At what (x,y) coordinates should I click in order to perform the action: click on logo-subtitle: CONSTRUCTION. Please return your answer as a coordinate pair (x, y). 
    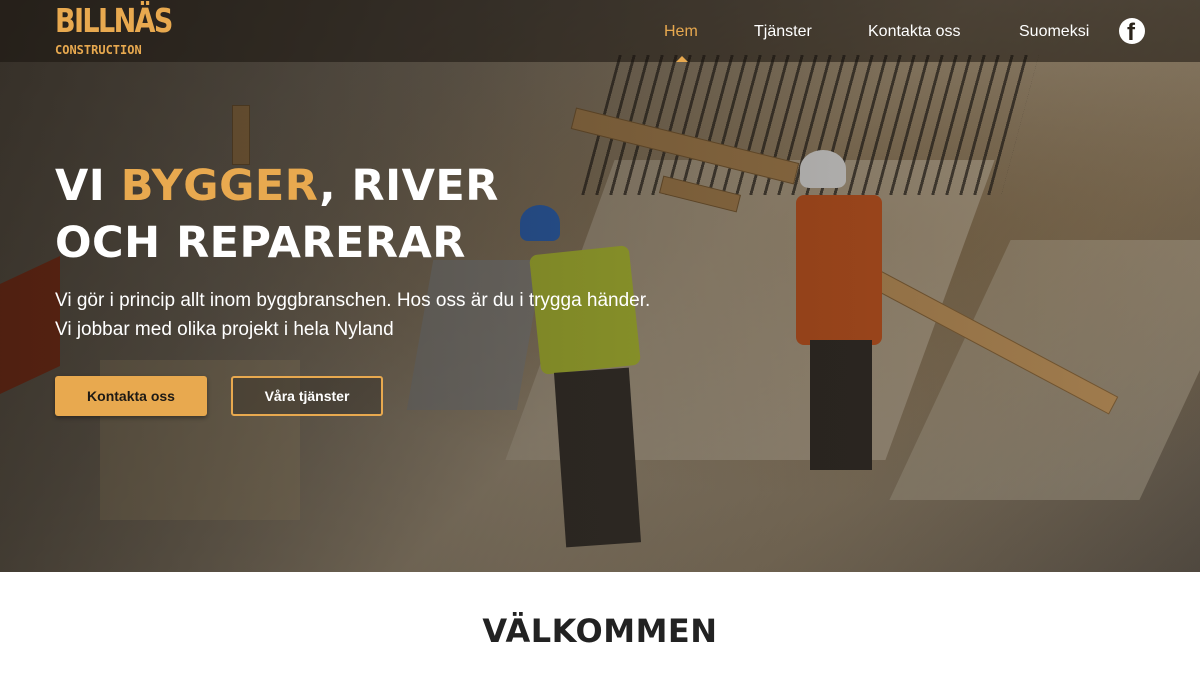
    Looking at the image, I should click on (98, 50).